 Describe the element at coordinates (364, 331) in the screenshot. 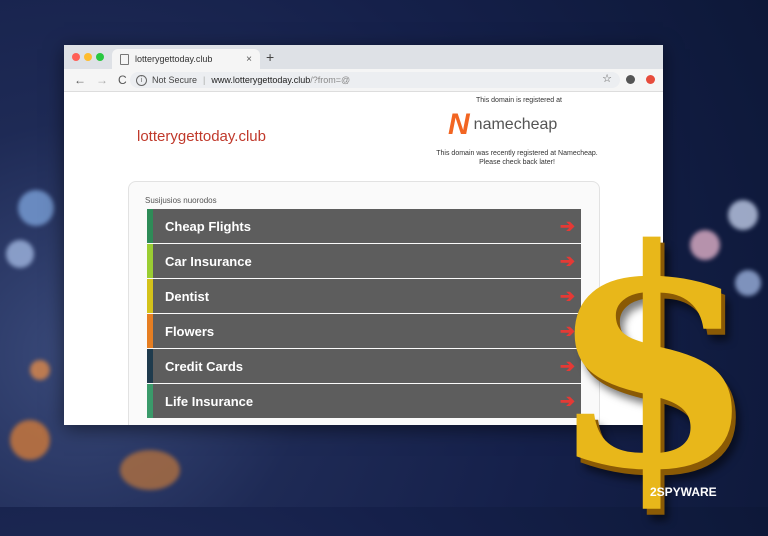

I see `link-flowers: Flowers ➔` at that location.